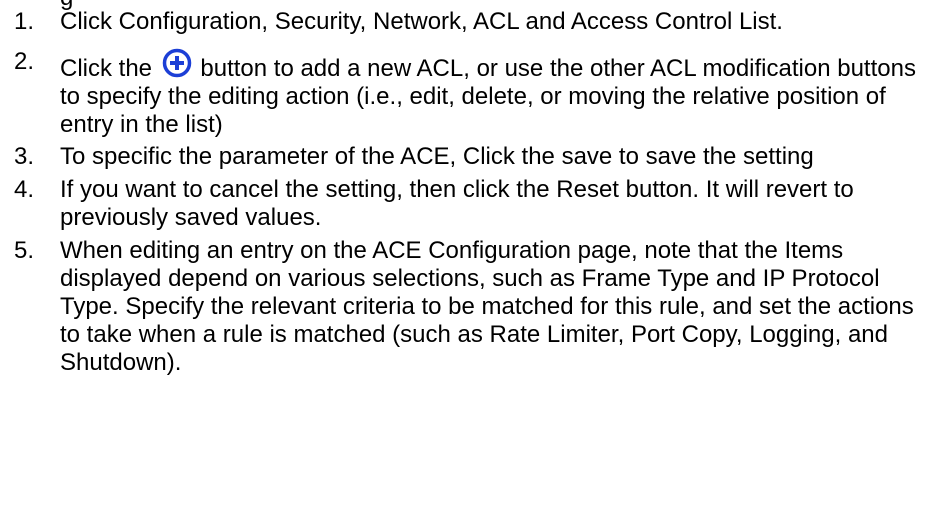 This screenshot has height=531, width=935. I want to click on step-text-before-icon: Click the, so click(106, 68).